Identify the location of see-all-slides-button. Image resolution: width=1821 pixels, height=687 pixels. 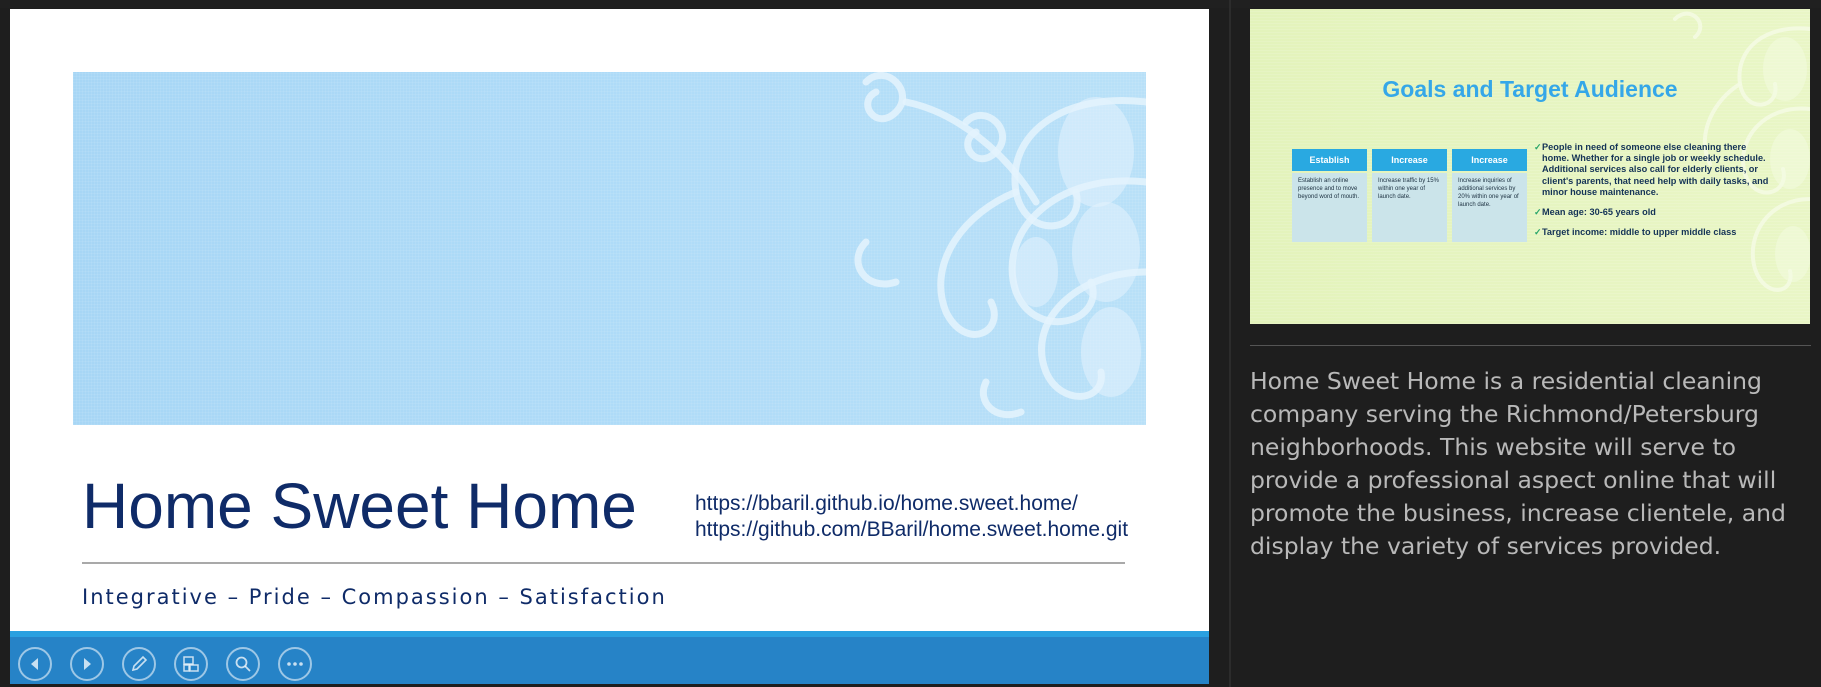
(191, 664).